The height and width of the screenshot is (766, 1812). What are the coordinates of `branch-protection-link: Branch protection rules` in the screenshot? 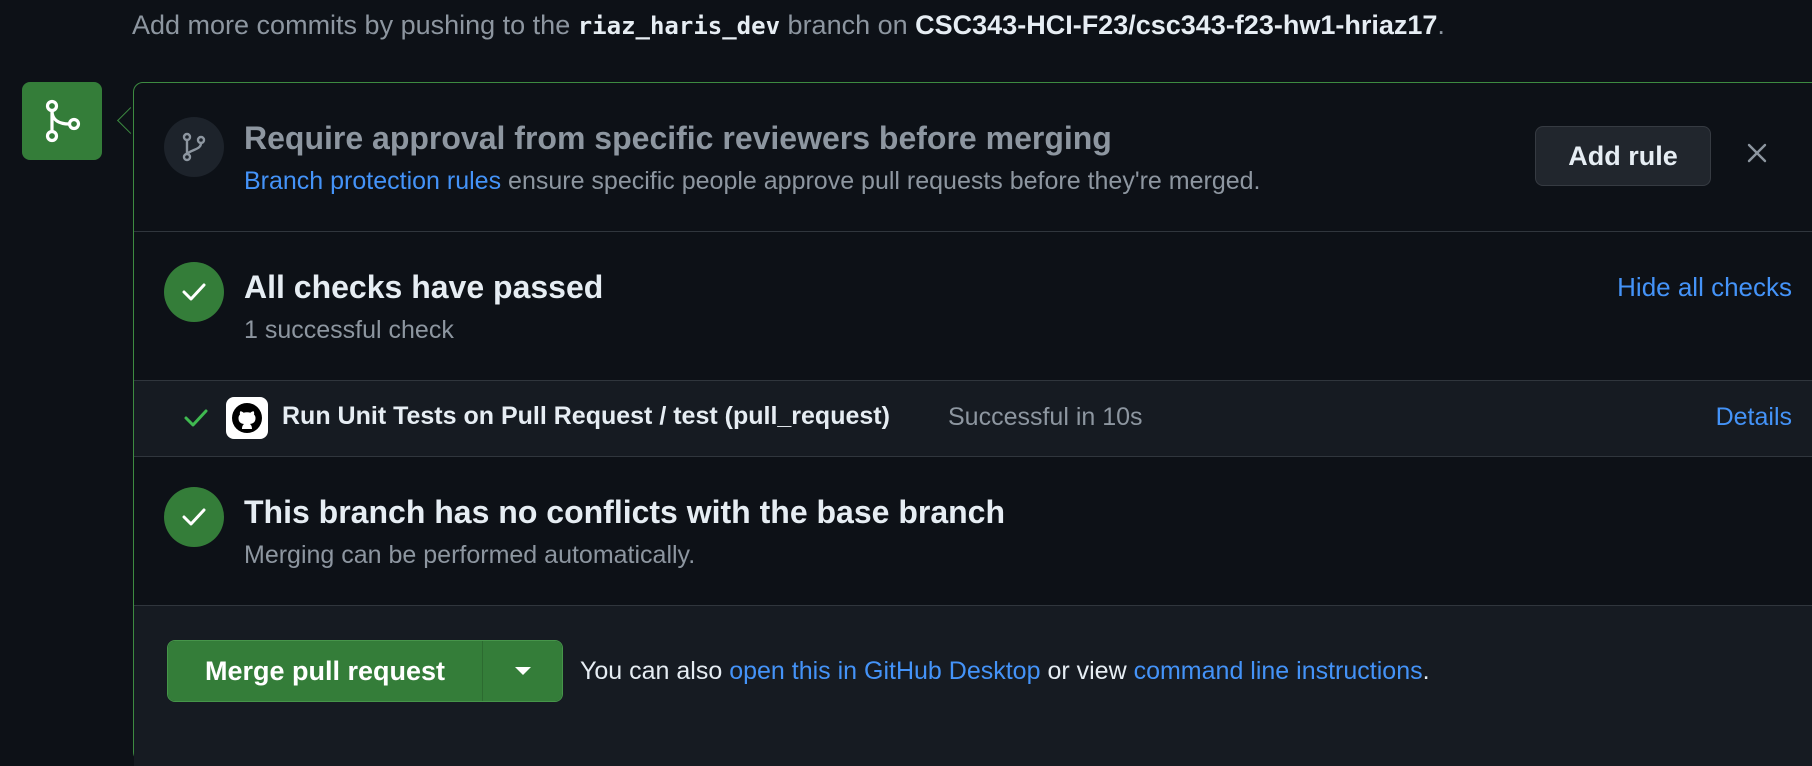 It's located at (372, 181).